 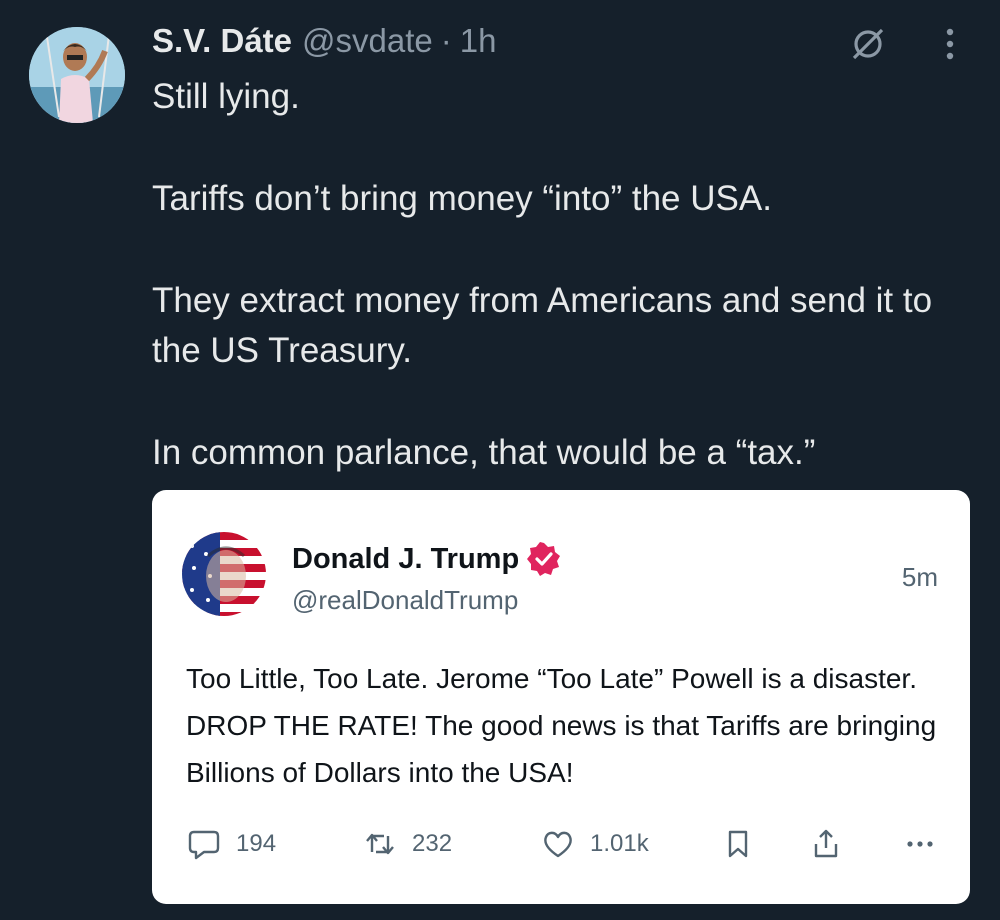 I want to click on tweet-time: 1h, so click(x=478, y=41).